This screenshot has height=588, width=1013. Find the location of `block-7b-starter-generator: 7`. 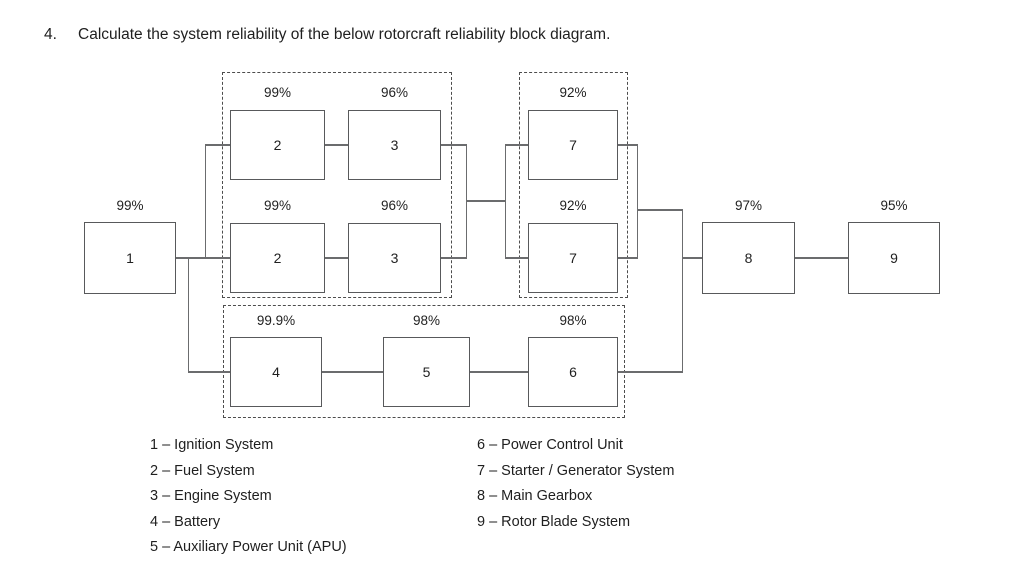

block-7b-starter-generator: 7 is located at coordinates (573, 258).